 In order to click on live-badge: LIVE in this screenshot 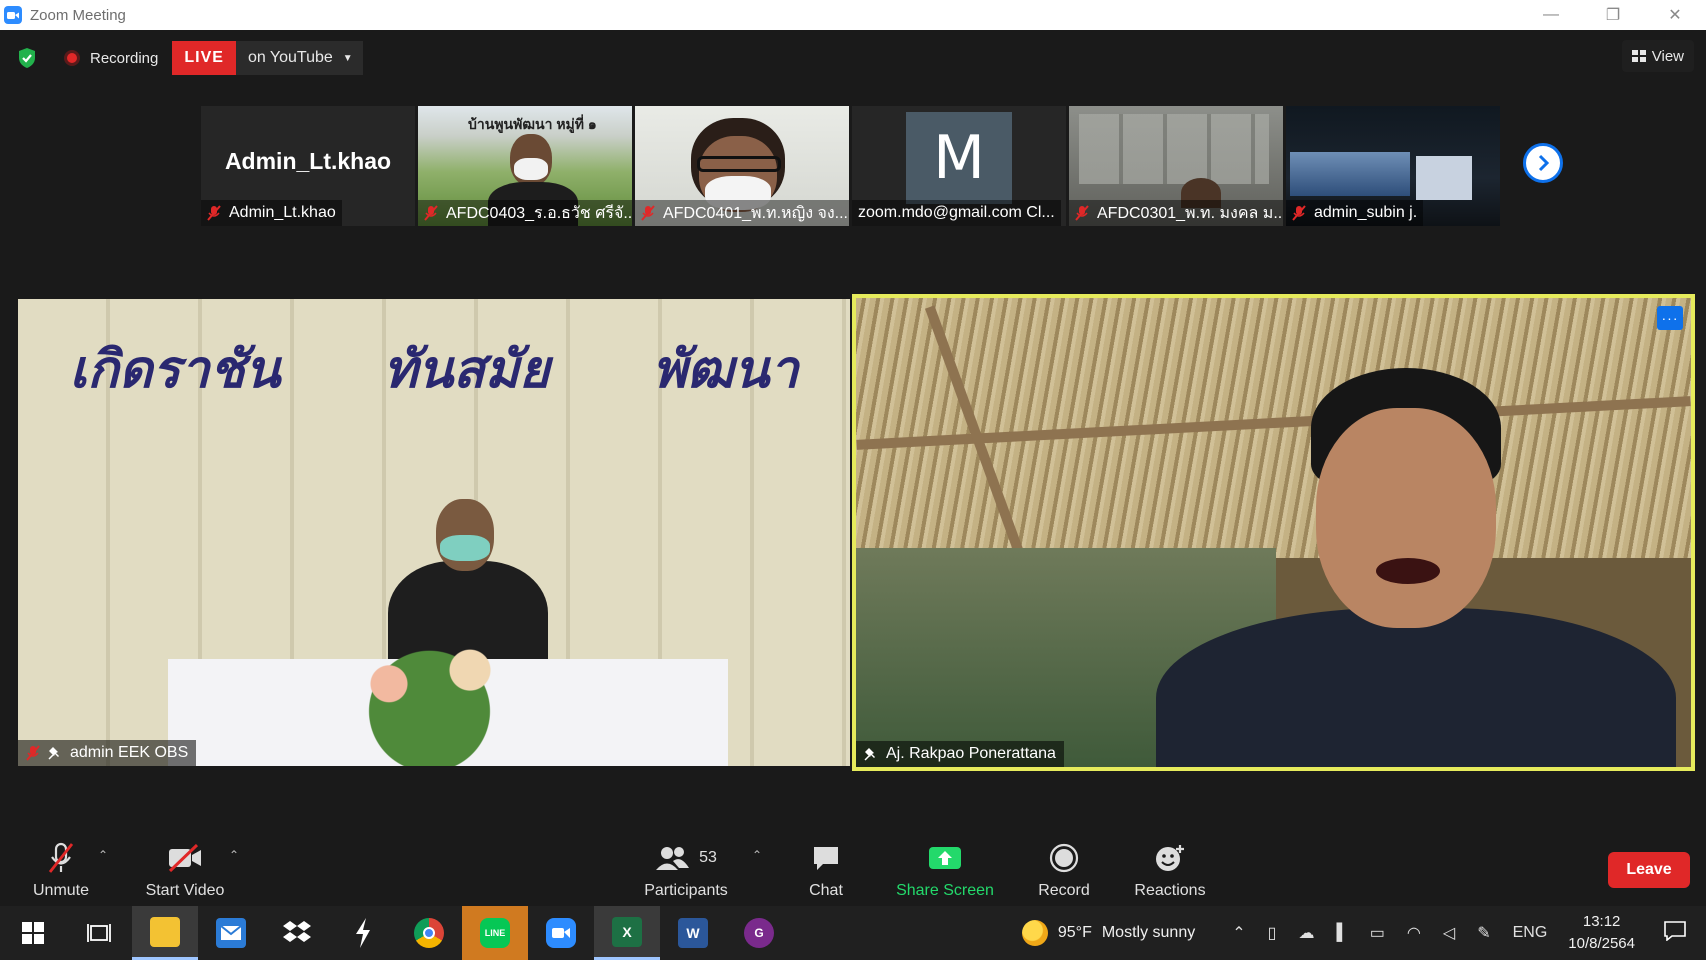, I will do `click(204, 58)`.